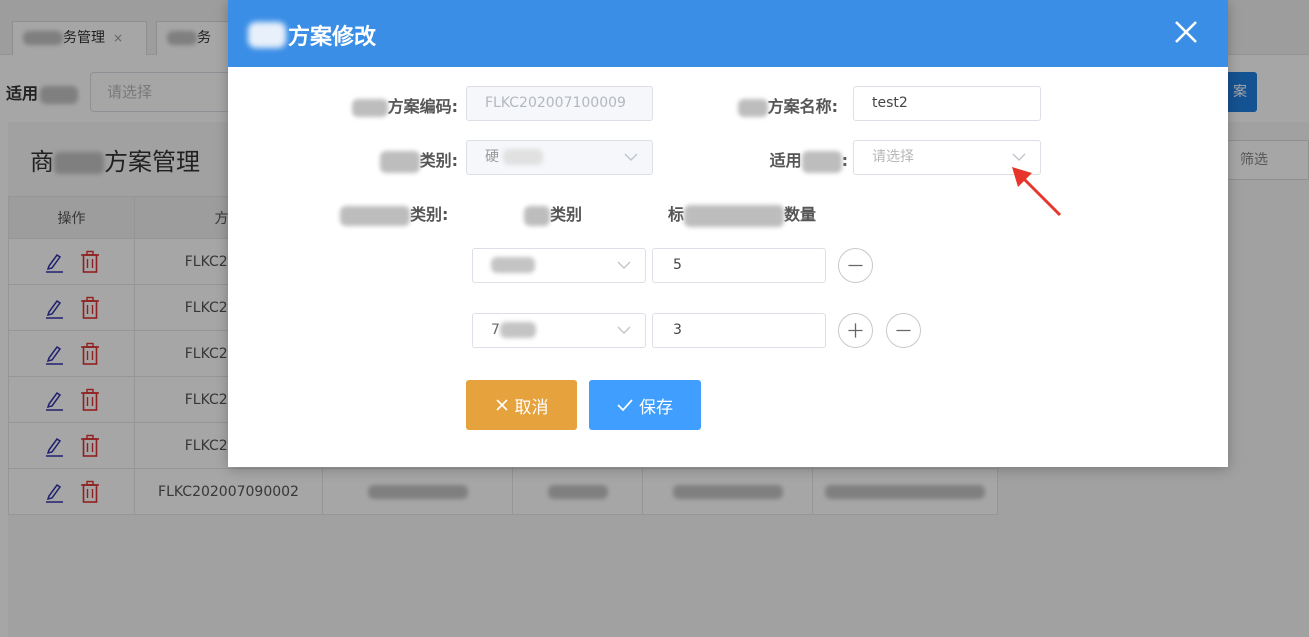 This screenshot has height=637, width=1309. What do you see at coordinates (559, 103) in the screenshot?
I see `plan-code-input: FLKC202007100009` at bounding box center [559, 103].